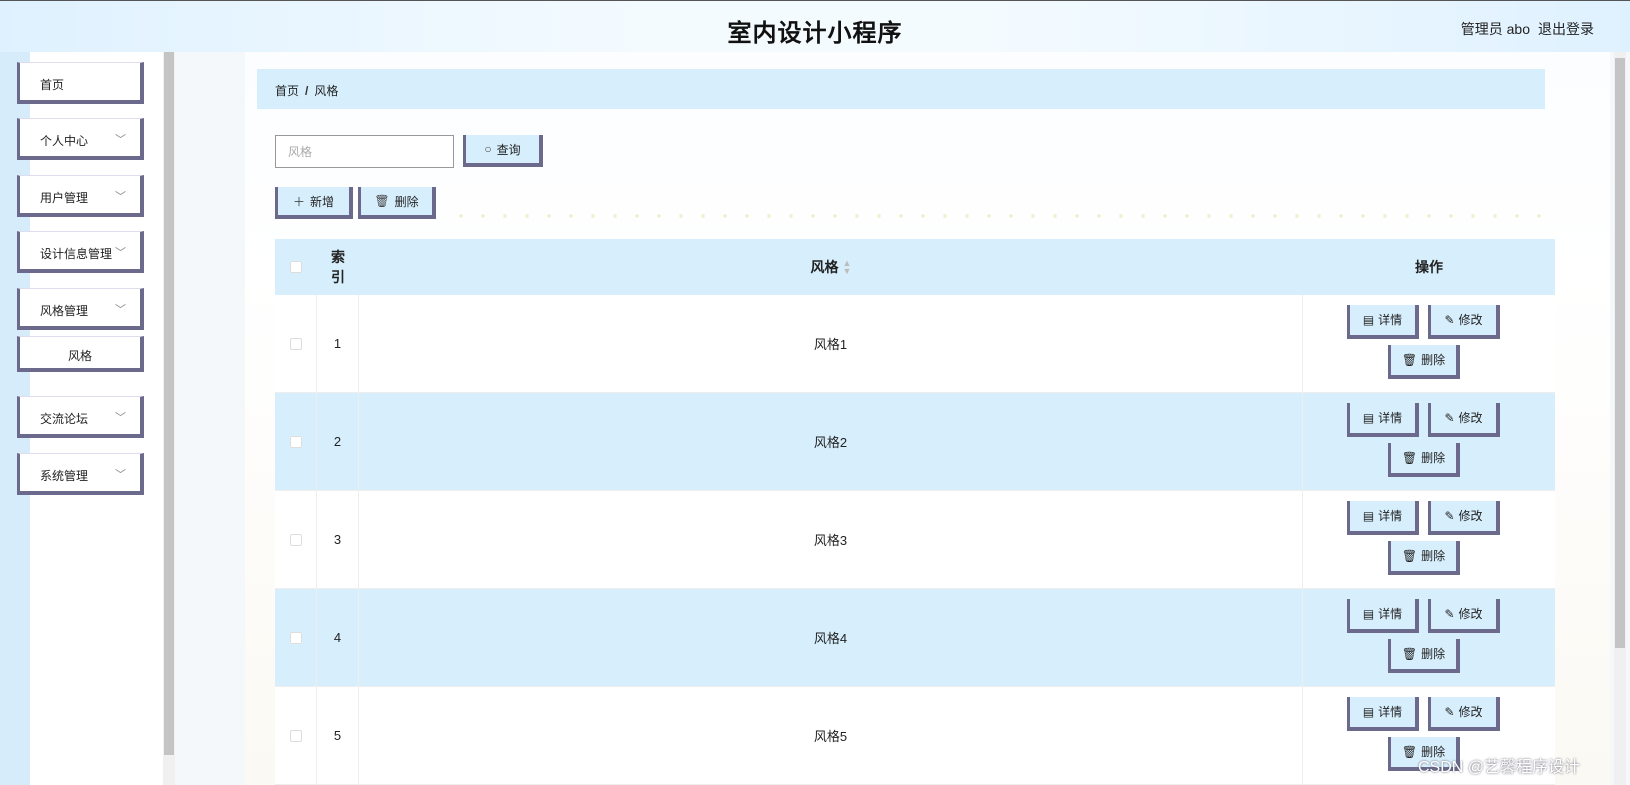 This screenshot has height=785, width=1630. I want to click on main-scrollbar, so click(1620, 418).